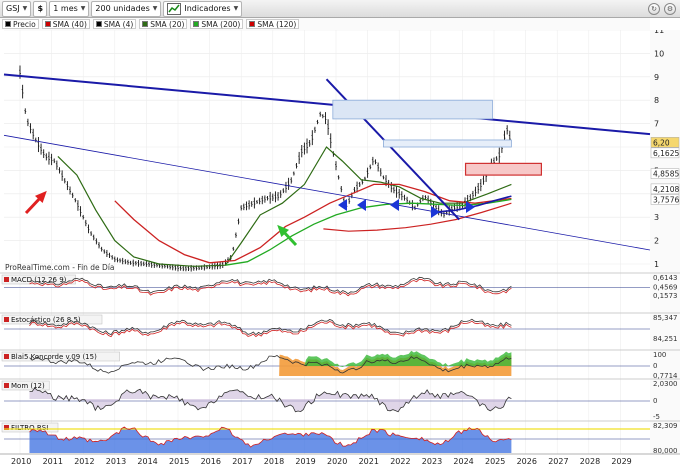 This screenshot has height=467, width=680. I want to click on x-axis-tick-label: 2011, so click(53, 461).